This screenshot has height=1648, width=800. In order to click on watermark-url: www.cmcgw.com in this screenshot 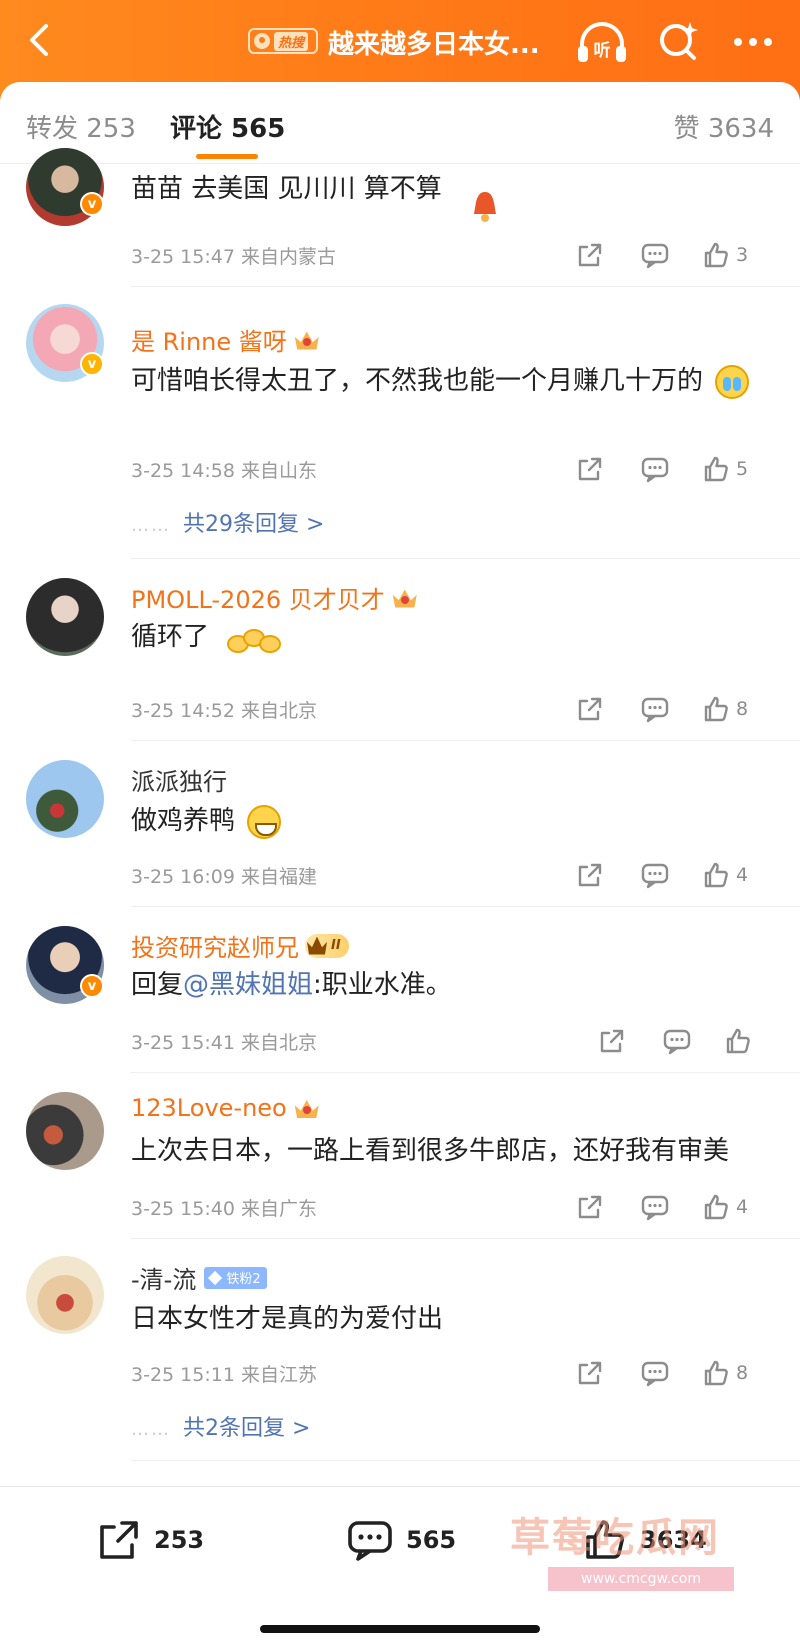, I will do `click(641, 1579)`.